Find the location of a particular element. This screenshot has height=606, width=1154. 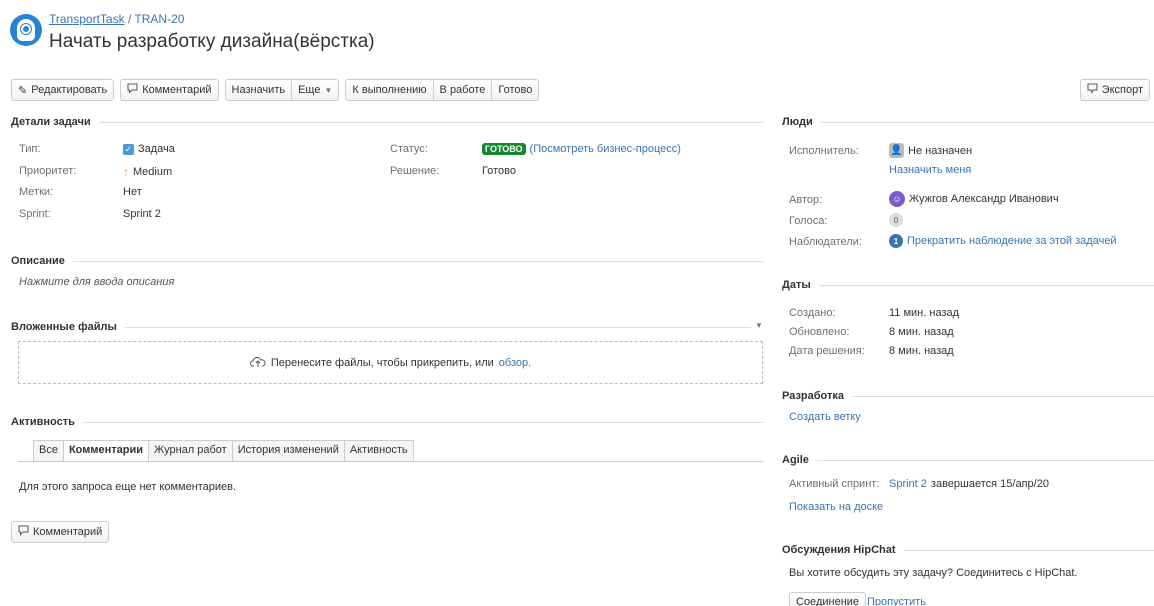

tab-work-log: Журнал работ is located at coordinates (190, 451).